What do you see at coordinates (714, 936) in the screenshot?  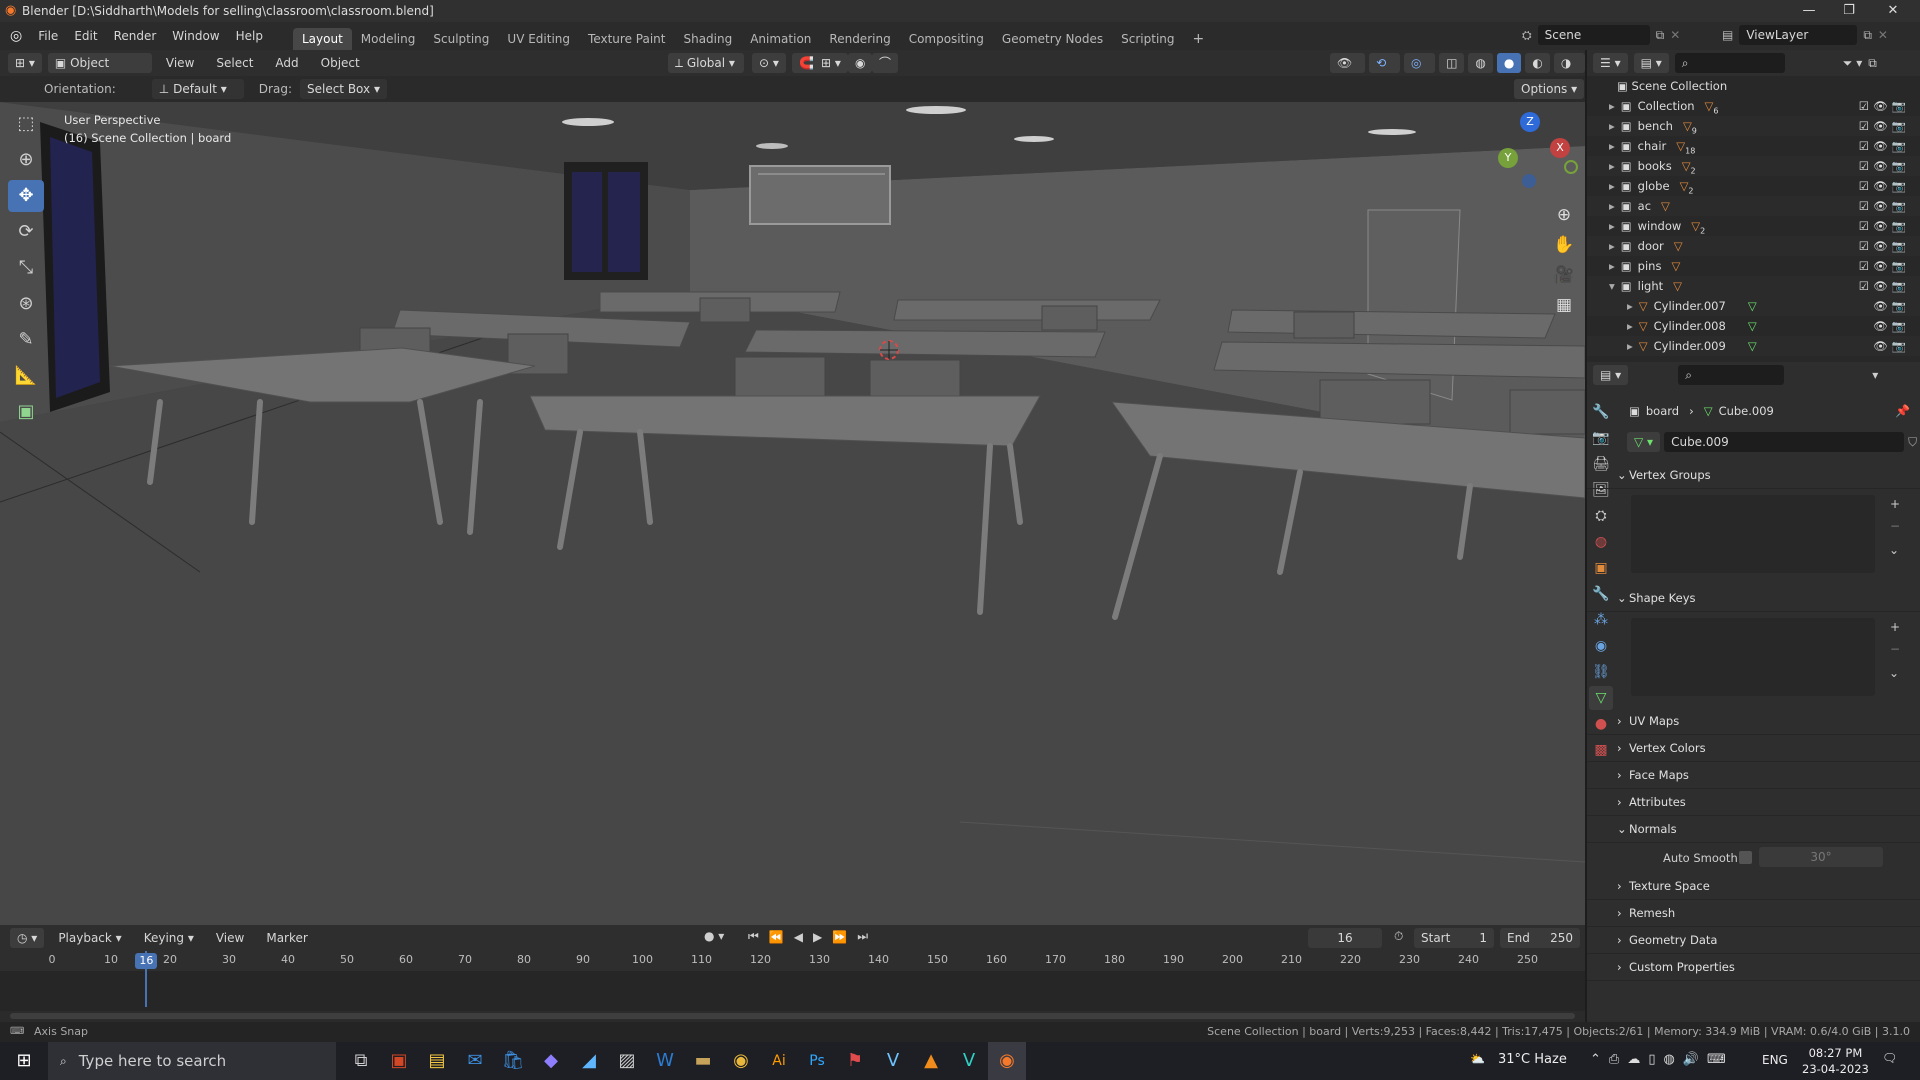 I see `keyframe-record-button: ● ▾` at bounding box center [714, 936].